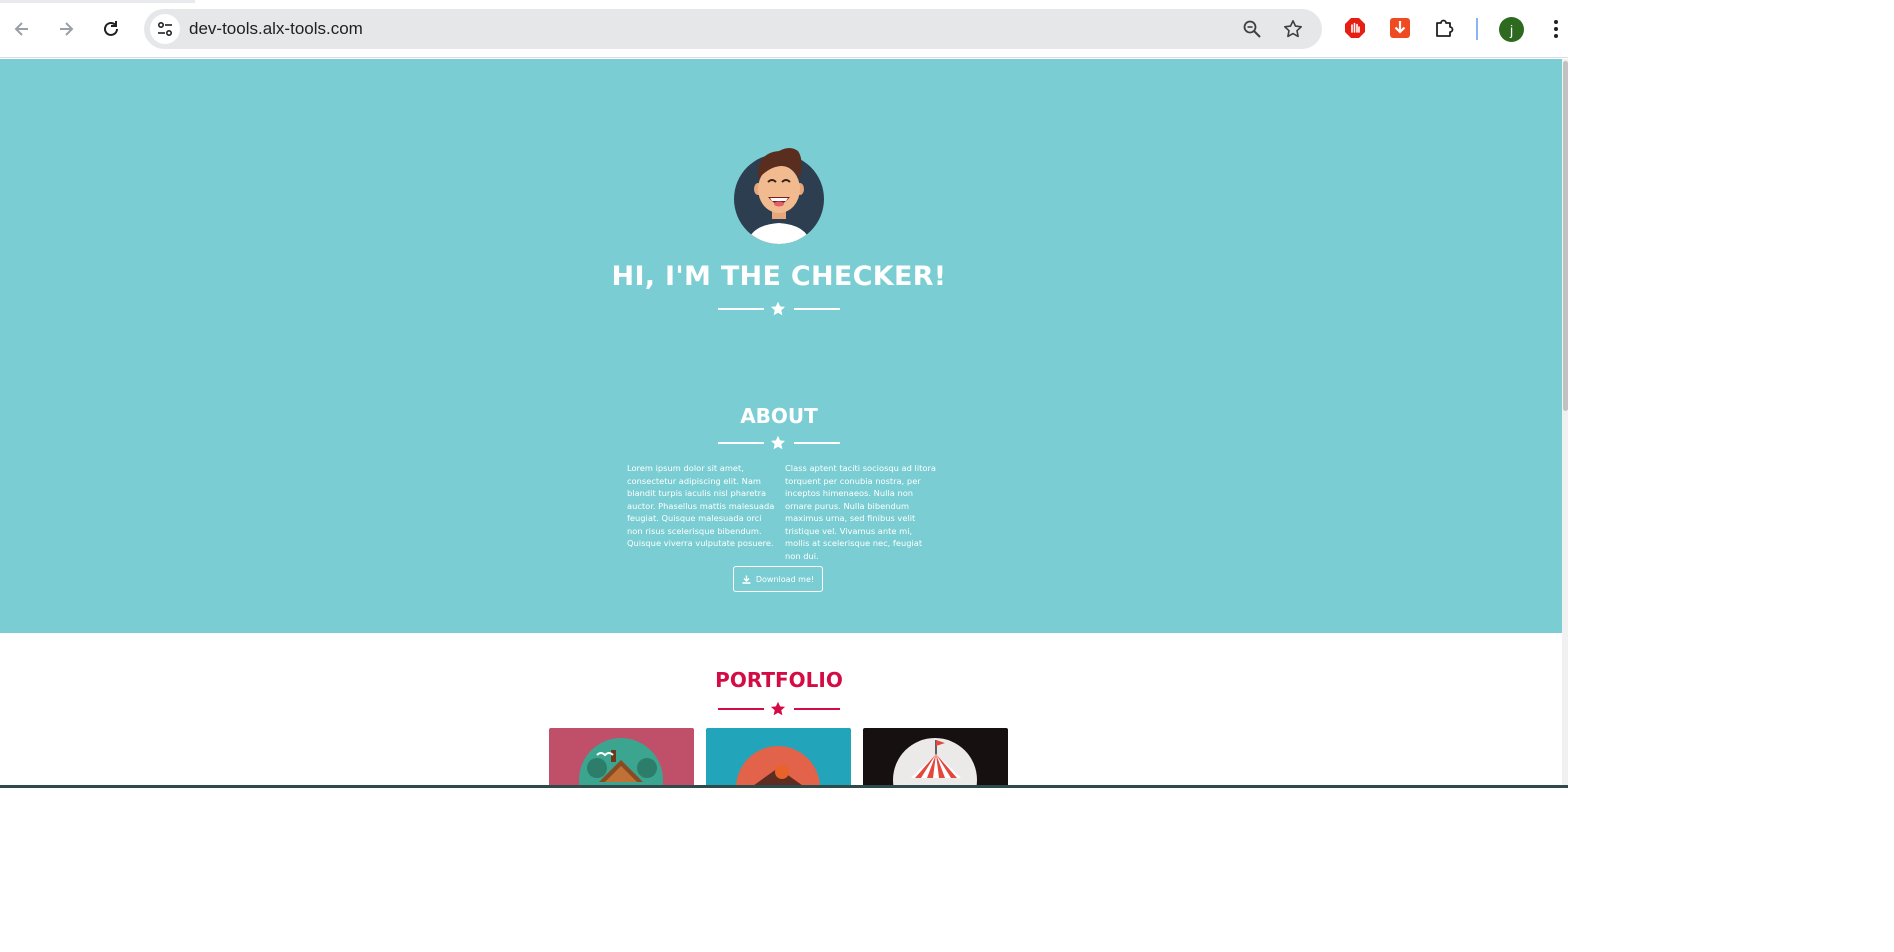  What do you see at coordinates (779, 416) in the screenshot?
I see `about-title: ABOUT` at bounding box center [779, 416].